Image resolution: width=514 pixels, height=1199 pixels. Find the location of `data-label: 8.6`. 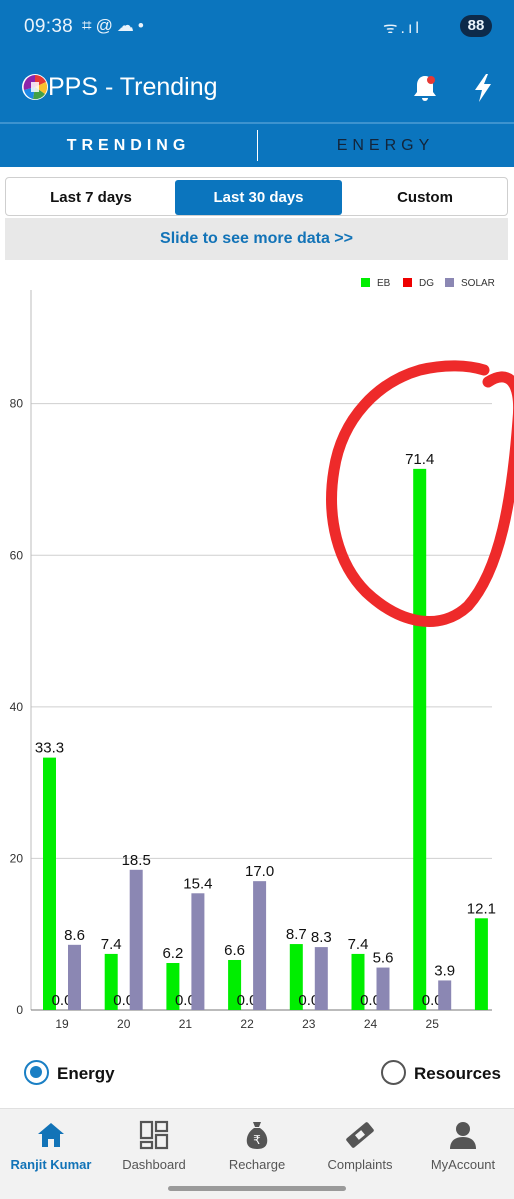

data-label: 8.6 is located at coordinates (74, 935).